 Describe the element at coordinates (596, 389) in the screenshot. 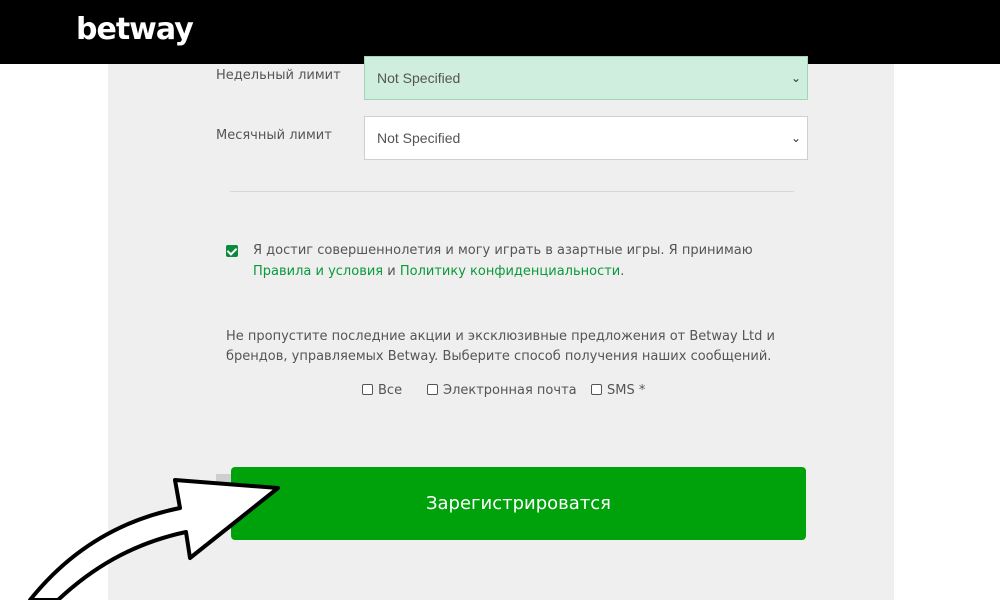

I see `channel-sms-checkbox` at that location.